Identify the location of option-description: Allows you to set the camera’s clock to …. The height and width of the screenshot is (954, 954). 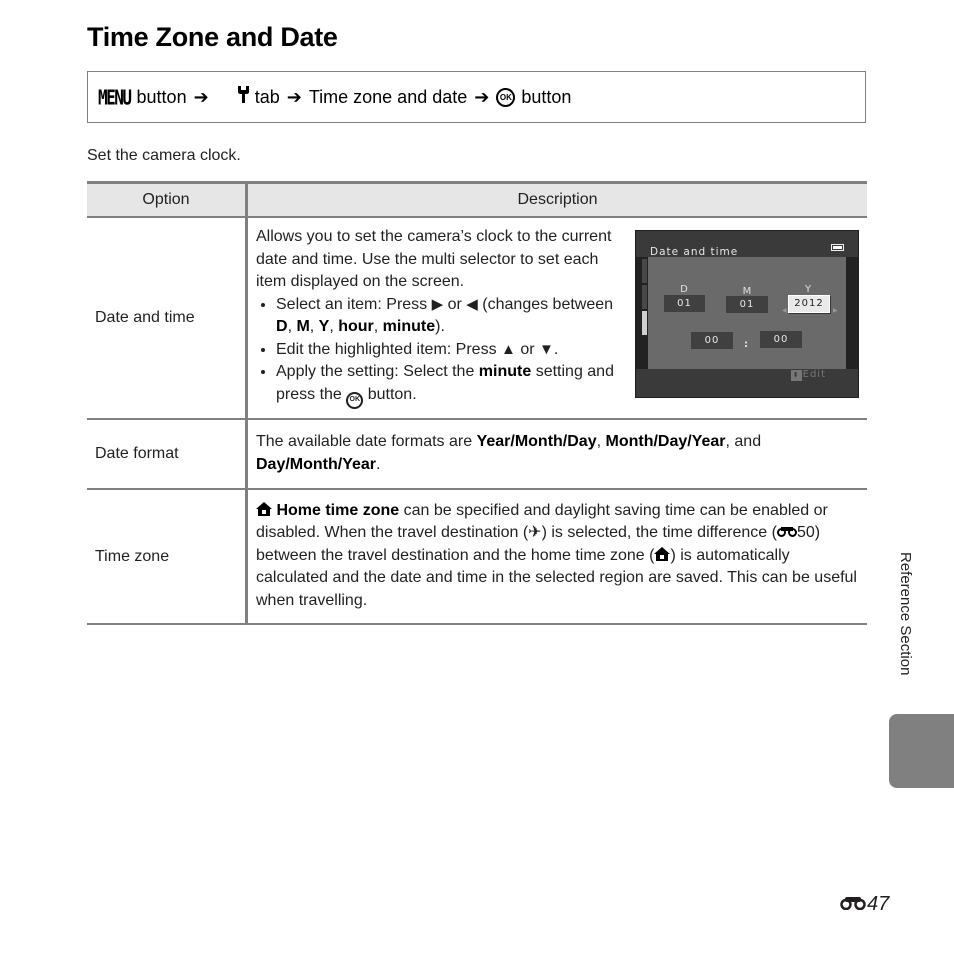
(556, 318).